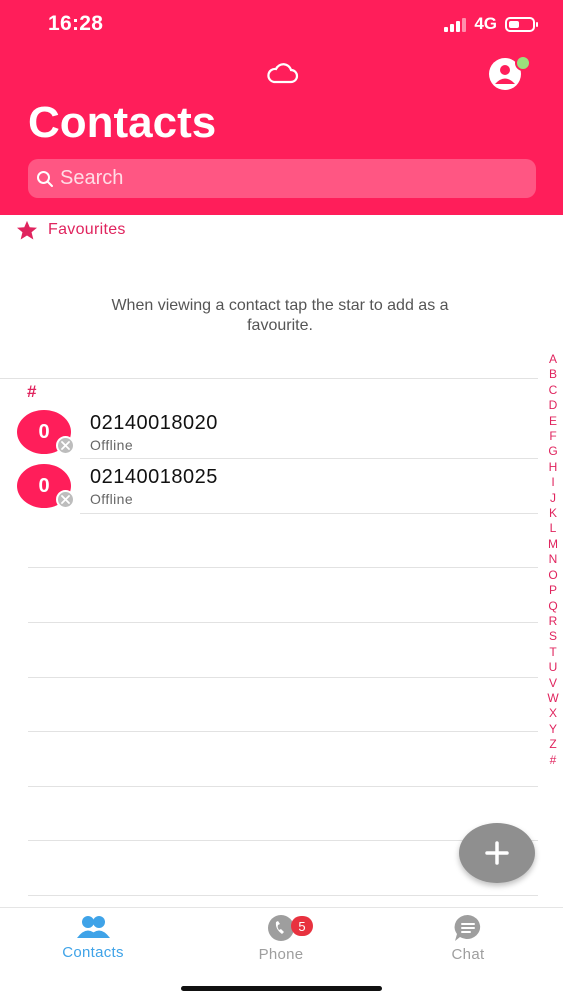 The image size is (563, 1000). Describe the element at coordinates (553, 590) in the screenshot. I see `alphabet-index-letter: P` at that location.